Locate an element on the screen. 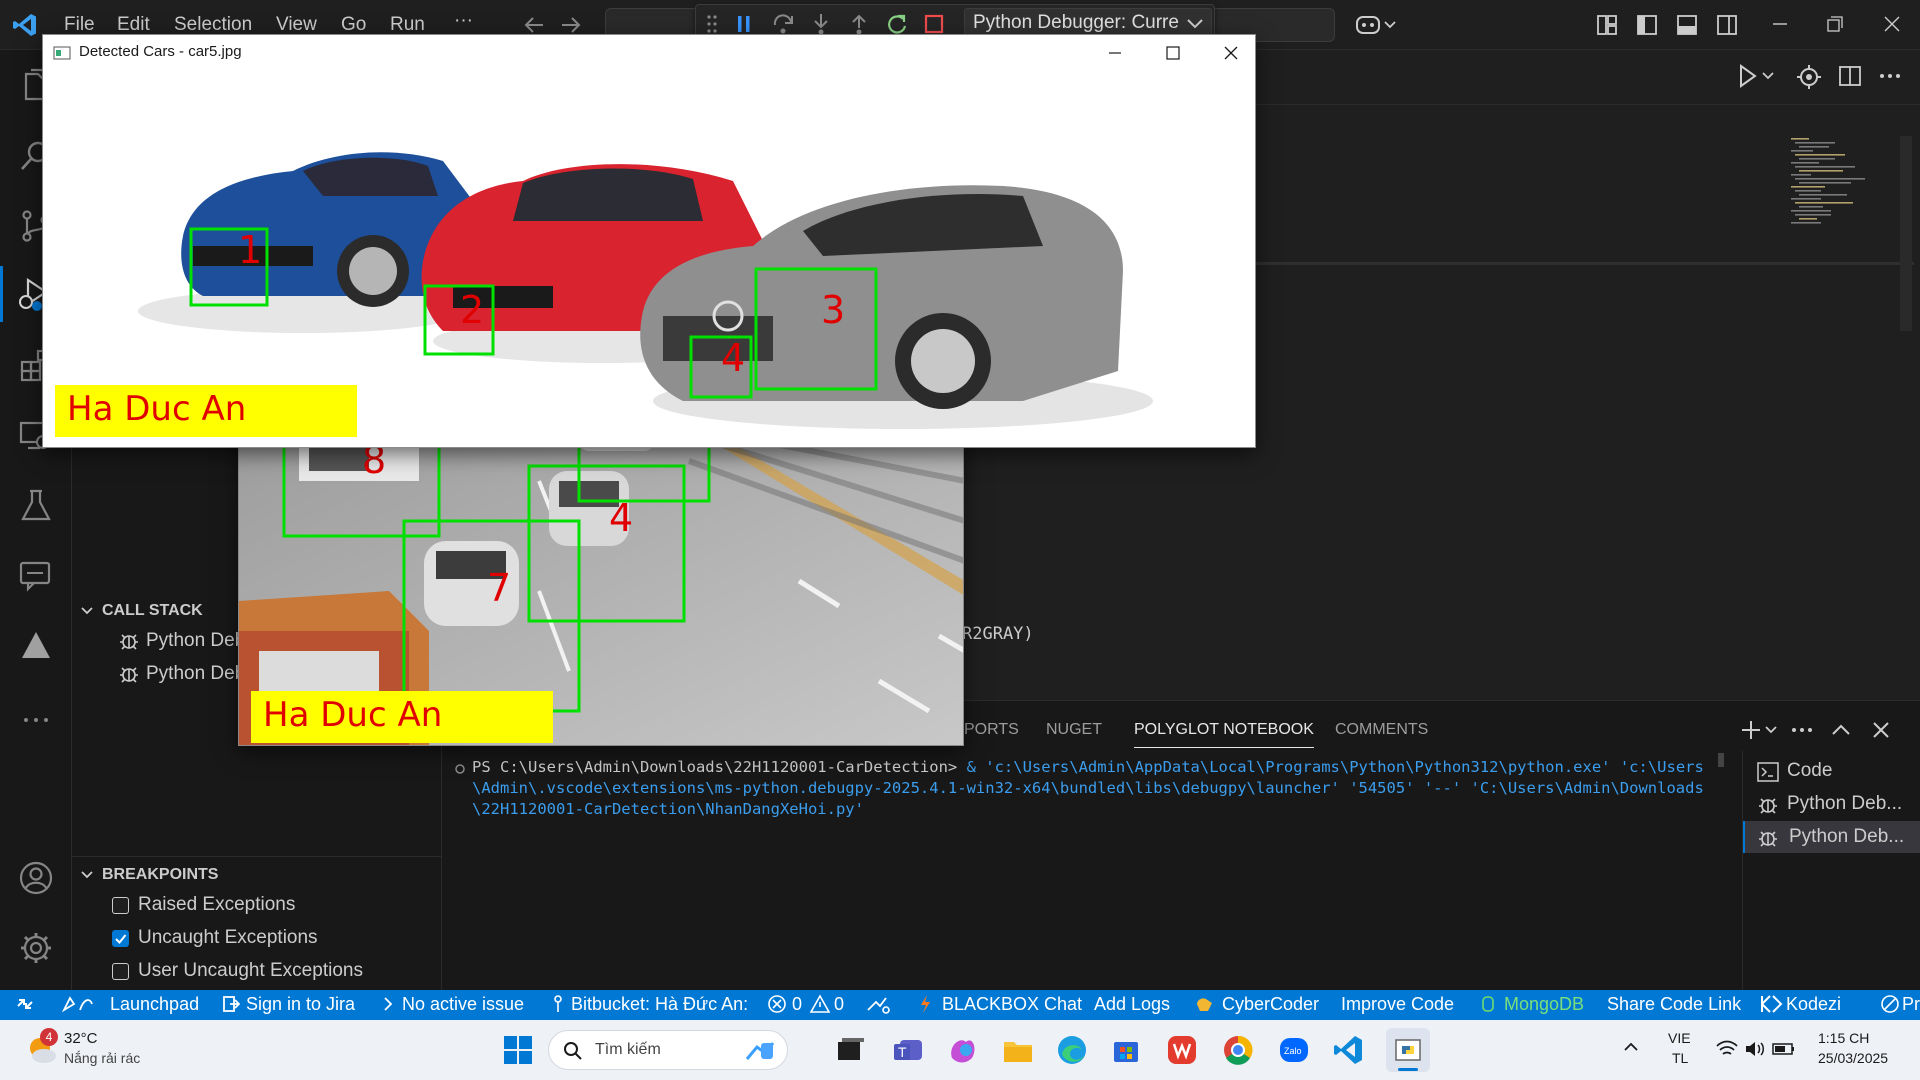 The image size is (1920, 1080). taskbar-search: Tìm kiếm is located at coordinates (668, 1050).